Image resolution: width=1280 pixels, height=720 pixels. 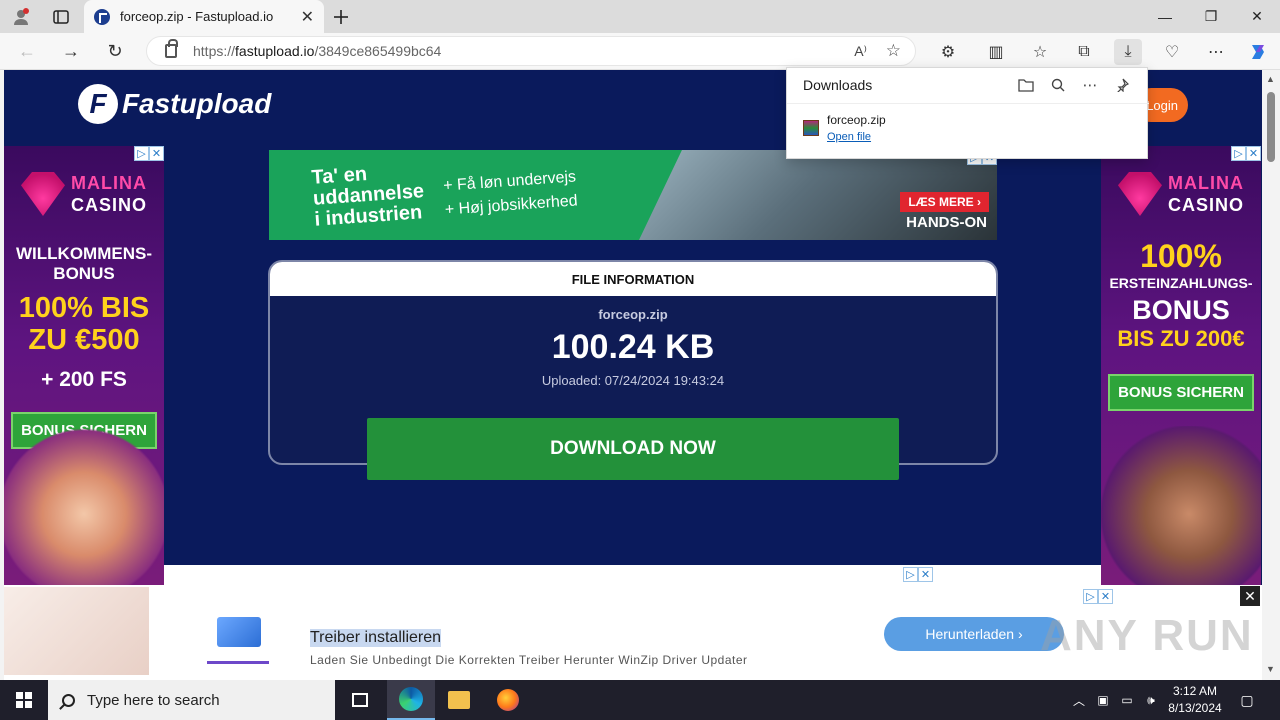 I want to click on downloads-icon: ⤓, so click(x=1128, y=52).